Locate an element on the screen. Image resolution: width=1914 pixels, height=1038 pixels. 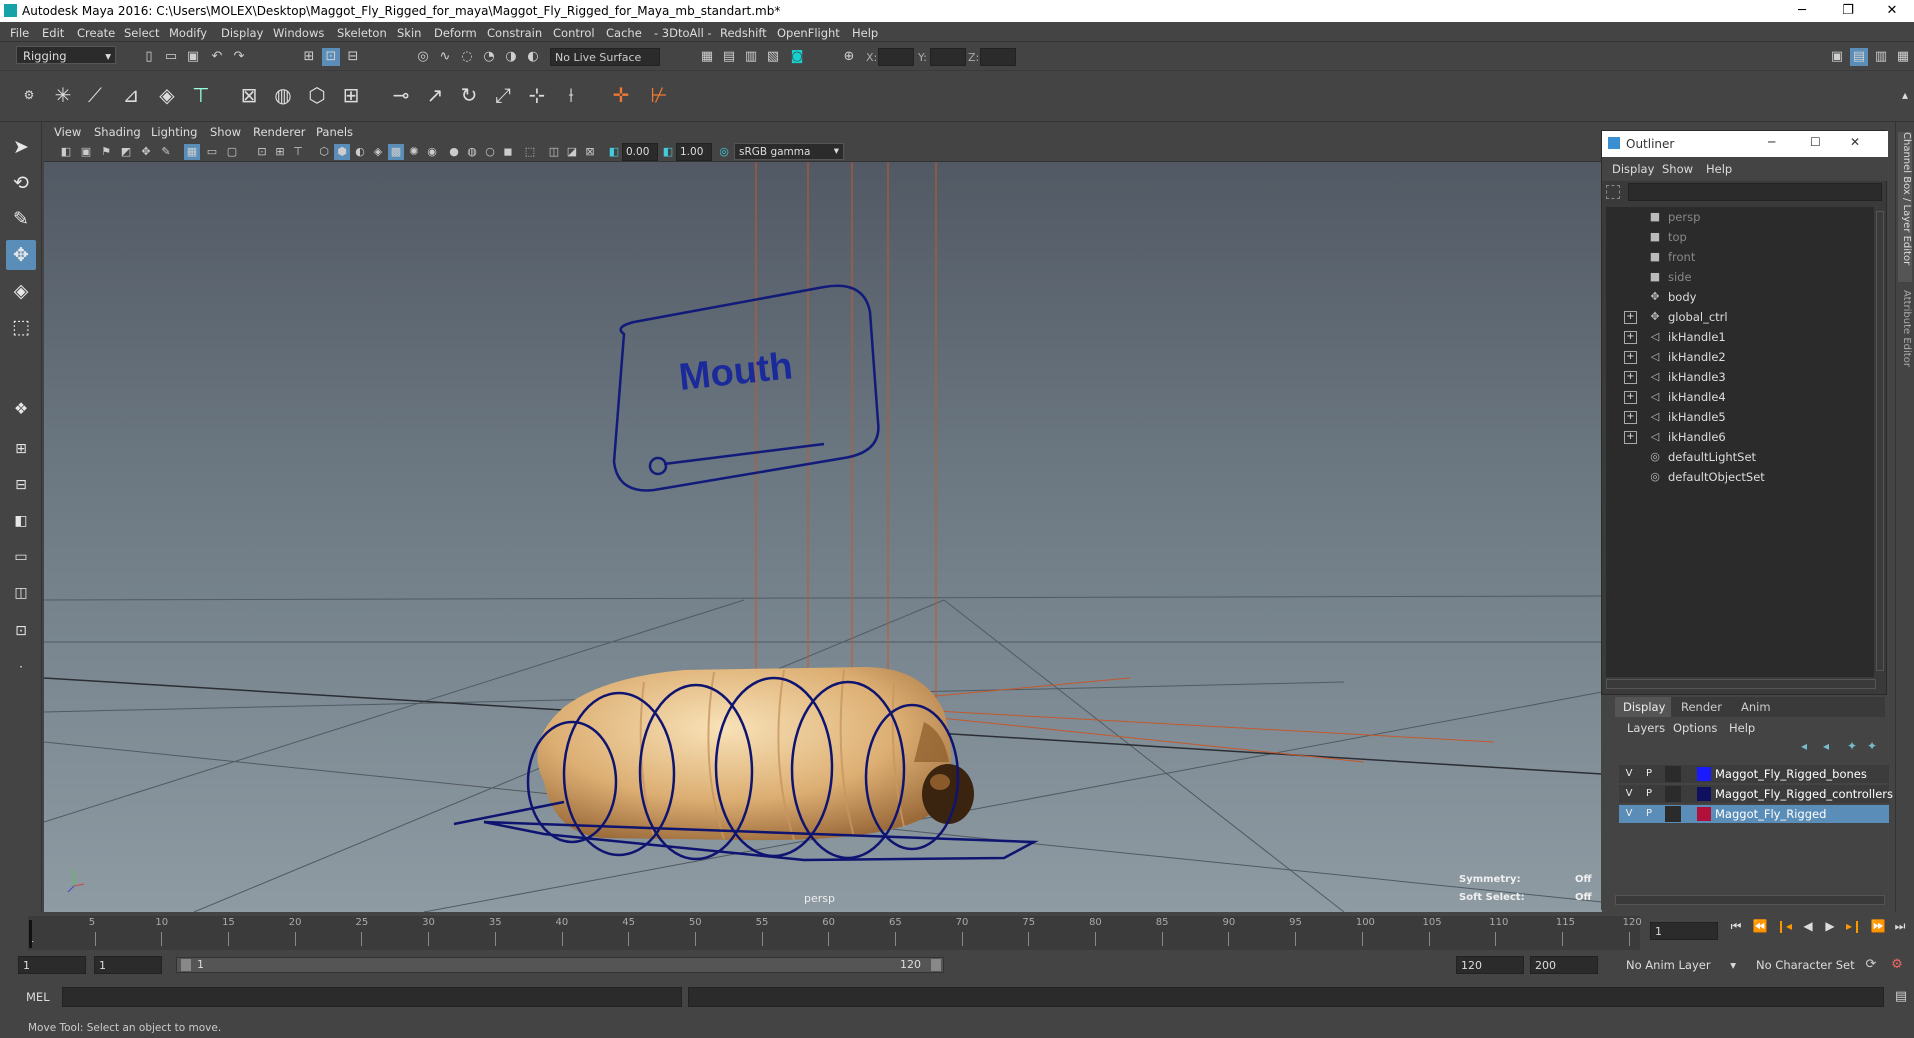
wrap-deformer-icon: ⬡ is located at coordinates (317, 95).